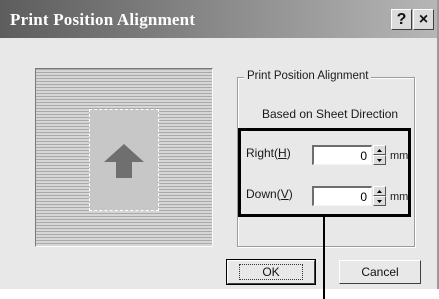  I want to click on callout-highlight-box, so click(324, 172).